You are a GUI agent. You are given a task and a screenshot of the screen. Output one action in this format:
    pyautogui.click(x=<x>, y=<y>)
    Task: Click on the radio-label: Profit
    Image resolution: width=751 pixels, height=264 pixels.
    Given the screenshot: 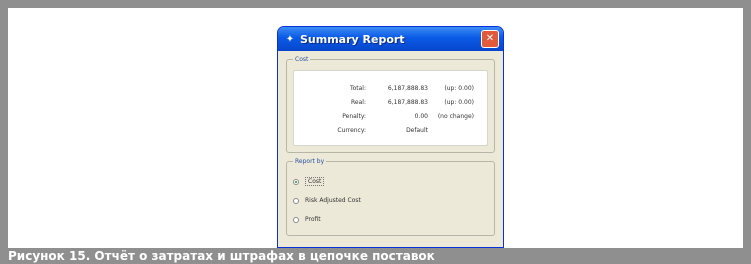 What is the action you would take?
    pyautogui.click(x=313, y=219)
    